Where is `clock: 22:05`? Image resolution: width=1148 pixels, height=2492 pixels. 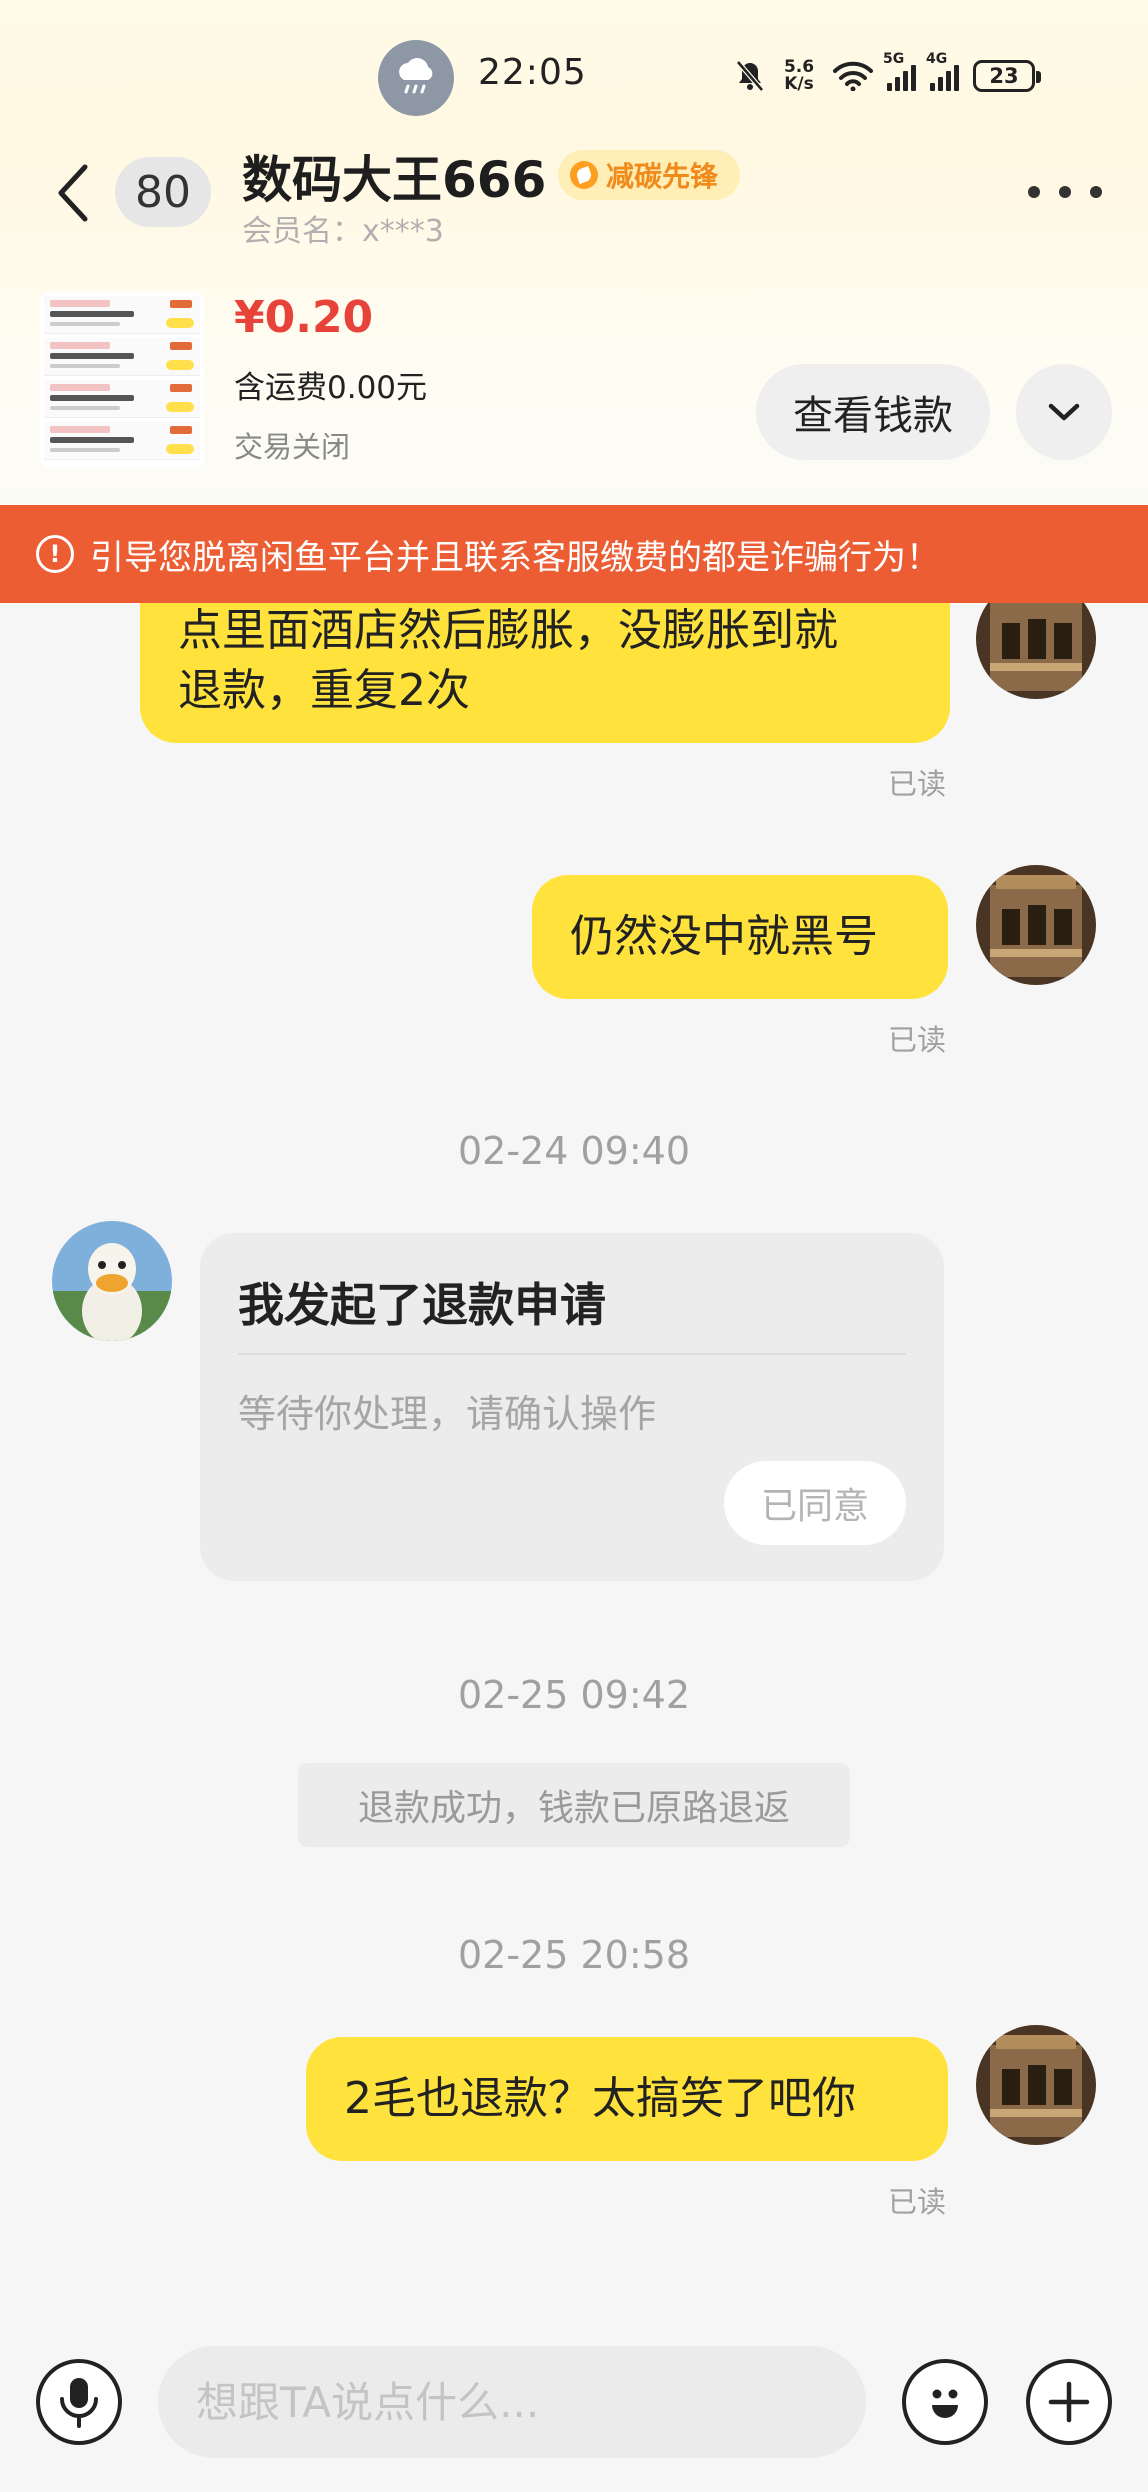
clock: 22:05 is located at coordinates (532, 72).